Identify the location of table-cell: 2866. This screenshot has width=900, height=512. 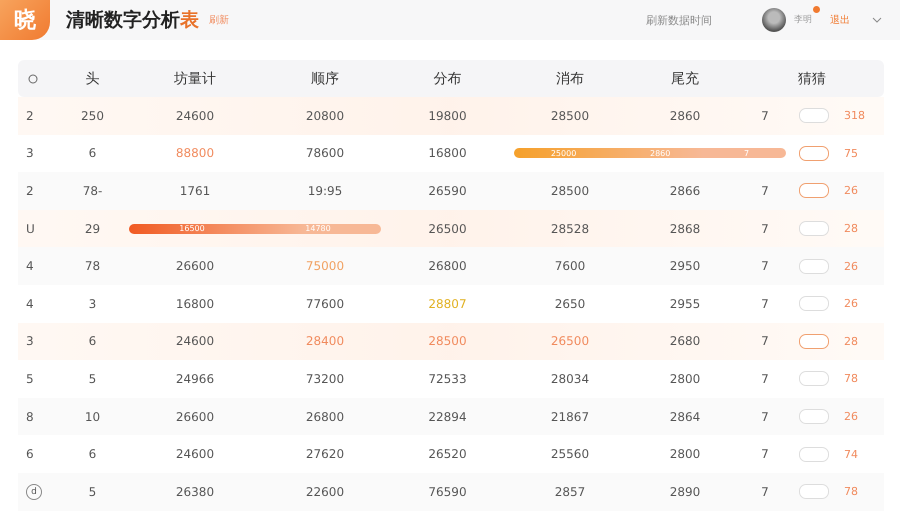
(685, 191).